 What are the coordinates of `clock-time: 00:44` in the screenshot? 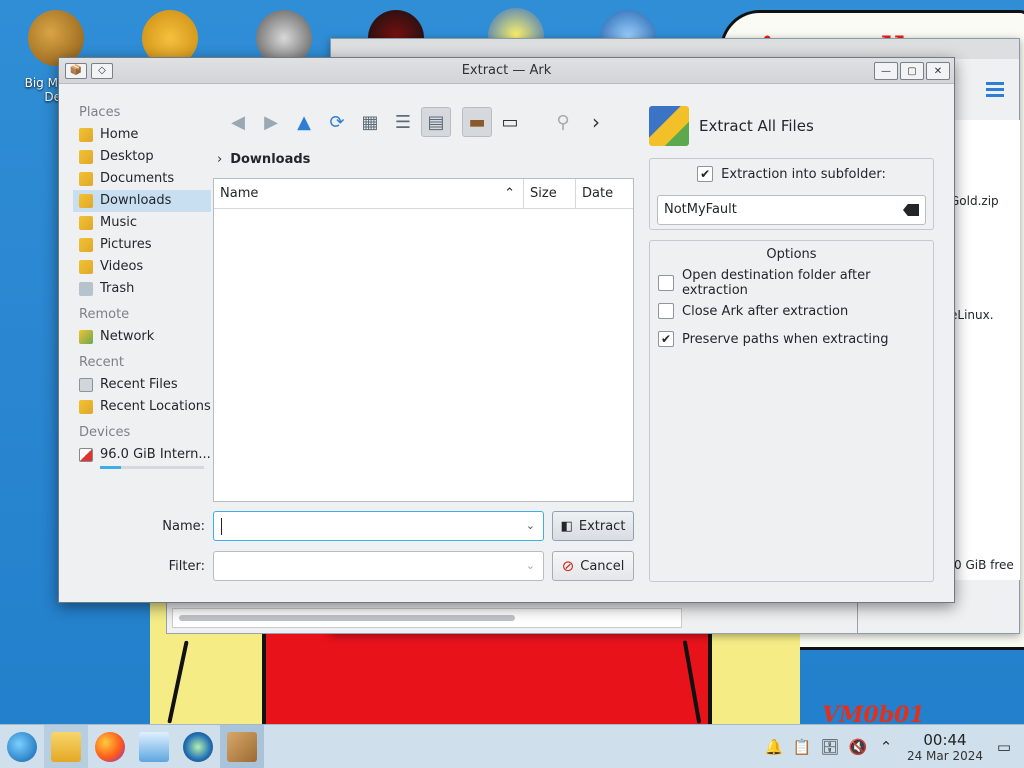 It's located at (945, 739).